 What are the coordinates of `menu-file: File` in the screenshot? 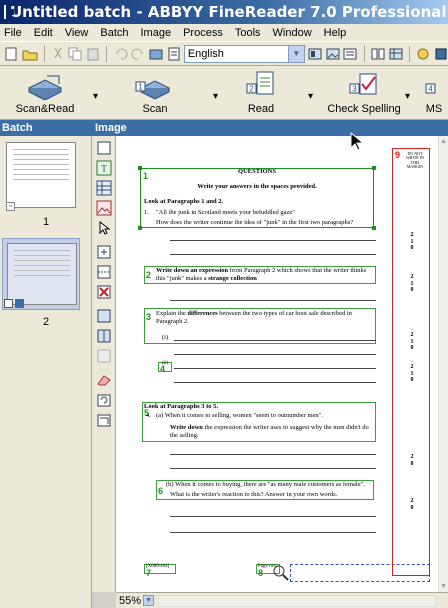 It's located at (13, 33).